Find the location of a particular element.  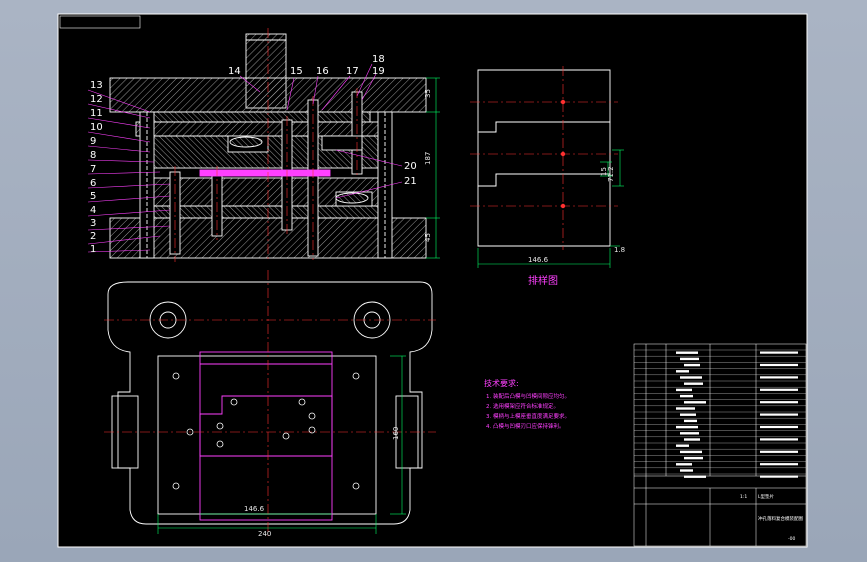

balloon-11: 11 is located at coordinates (96, 113).